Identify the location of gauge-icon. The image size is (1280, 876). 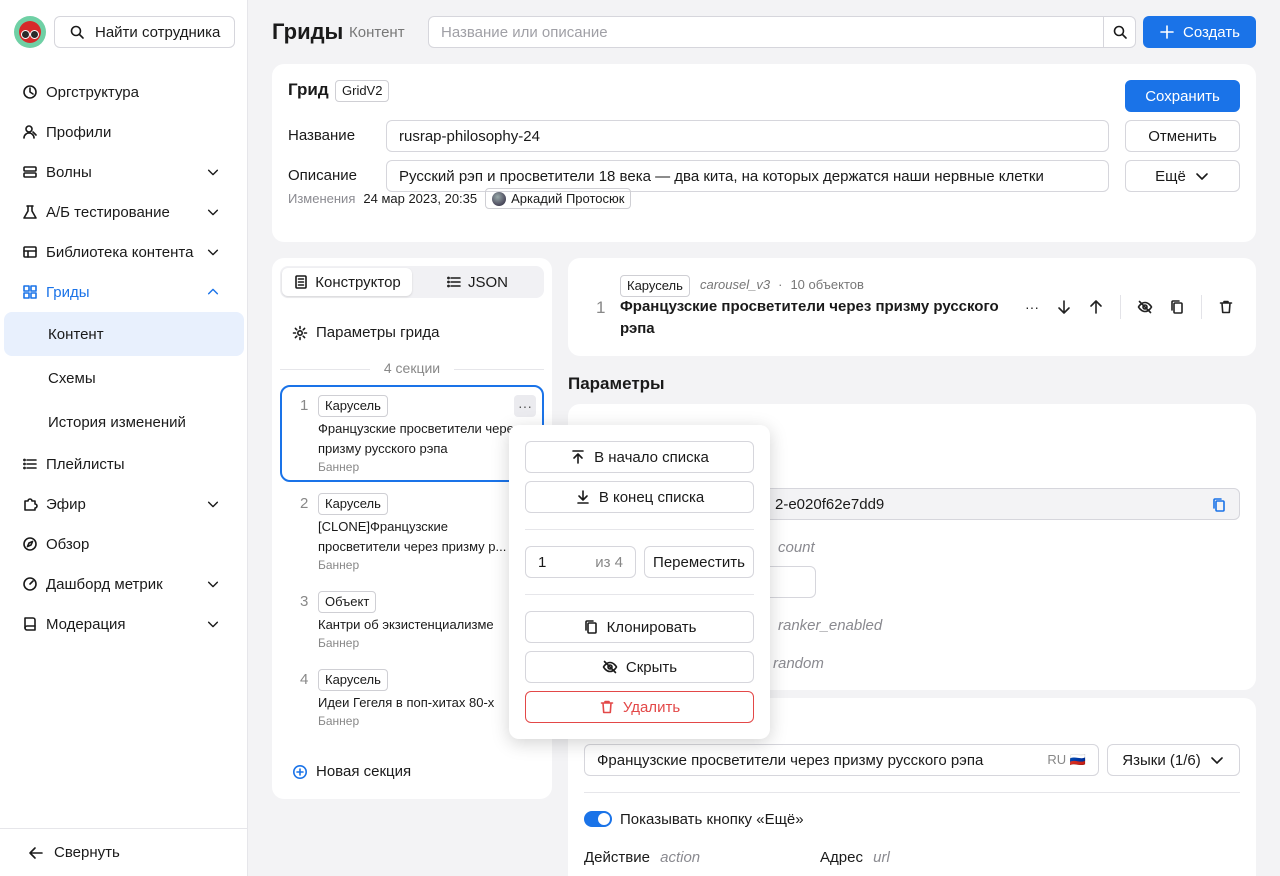
(30, 584).